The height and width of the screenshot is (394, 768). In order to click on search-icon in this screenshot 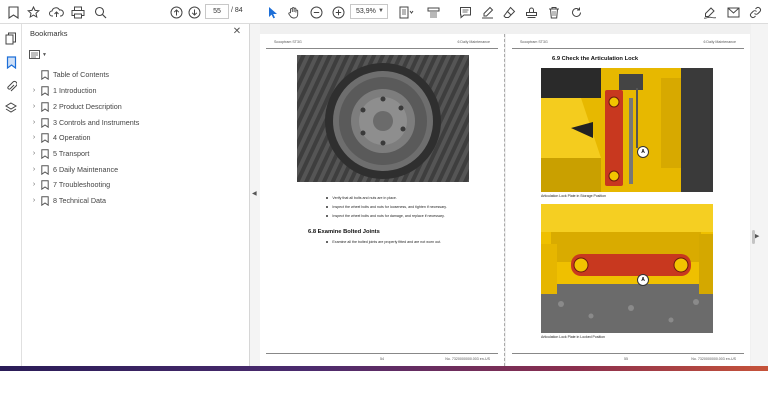, I will do `click(100, 12)`.